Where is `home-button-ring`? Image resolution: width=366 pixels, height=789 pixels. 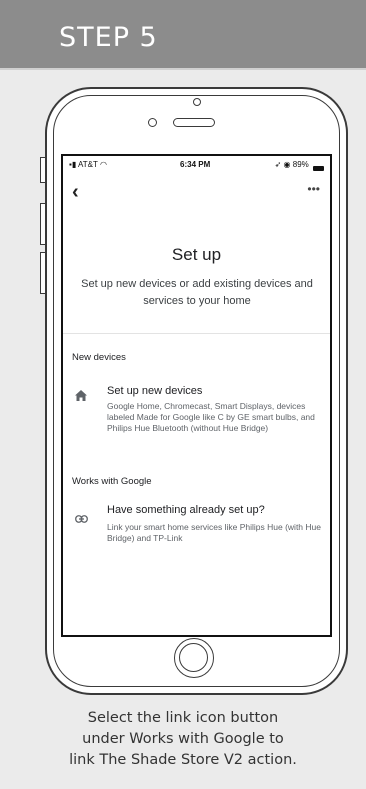 home-button-ring is located at coordinates (193, 657).